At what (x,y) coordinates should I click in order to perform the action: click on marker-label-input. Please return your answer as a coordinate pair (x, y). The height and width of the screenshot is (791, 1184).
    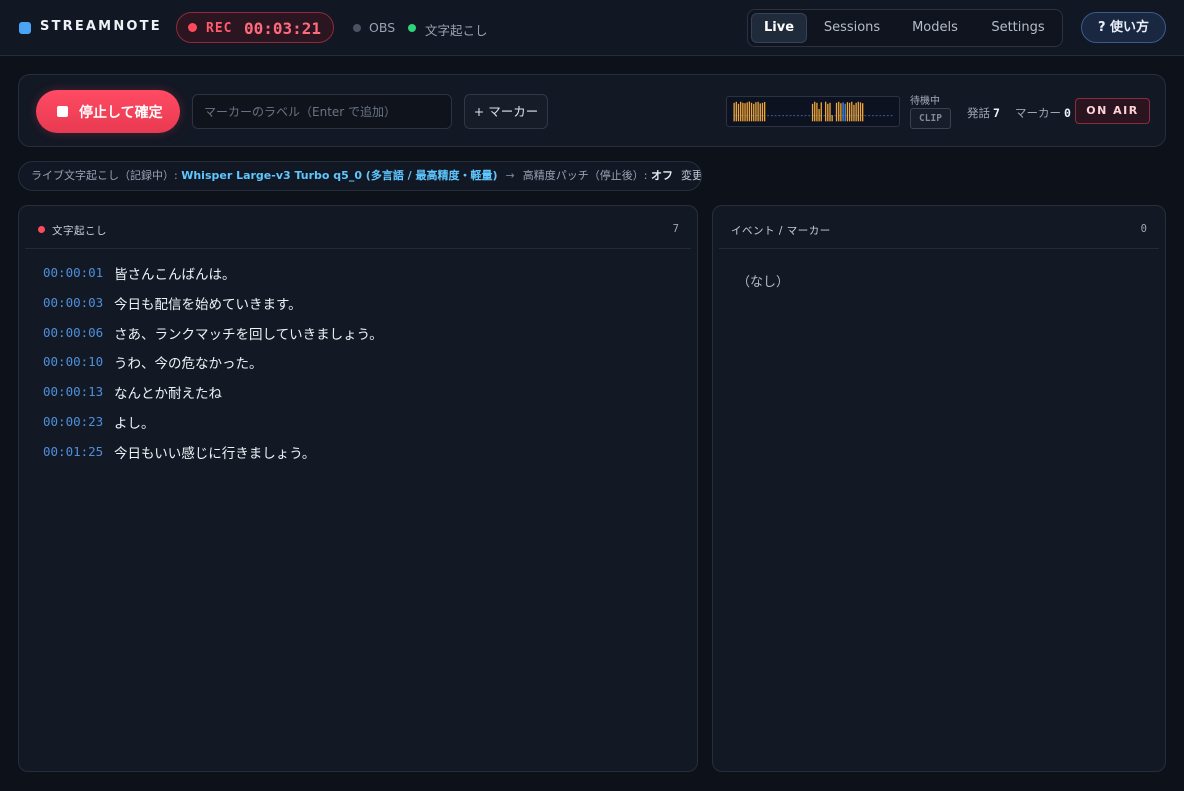
    Looking at the image, I should click on (322, 111).